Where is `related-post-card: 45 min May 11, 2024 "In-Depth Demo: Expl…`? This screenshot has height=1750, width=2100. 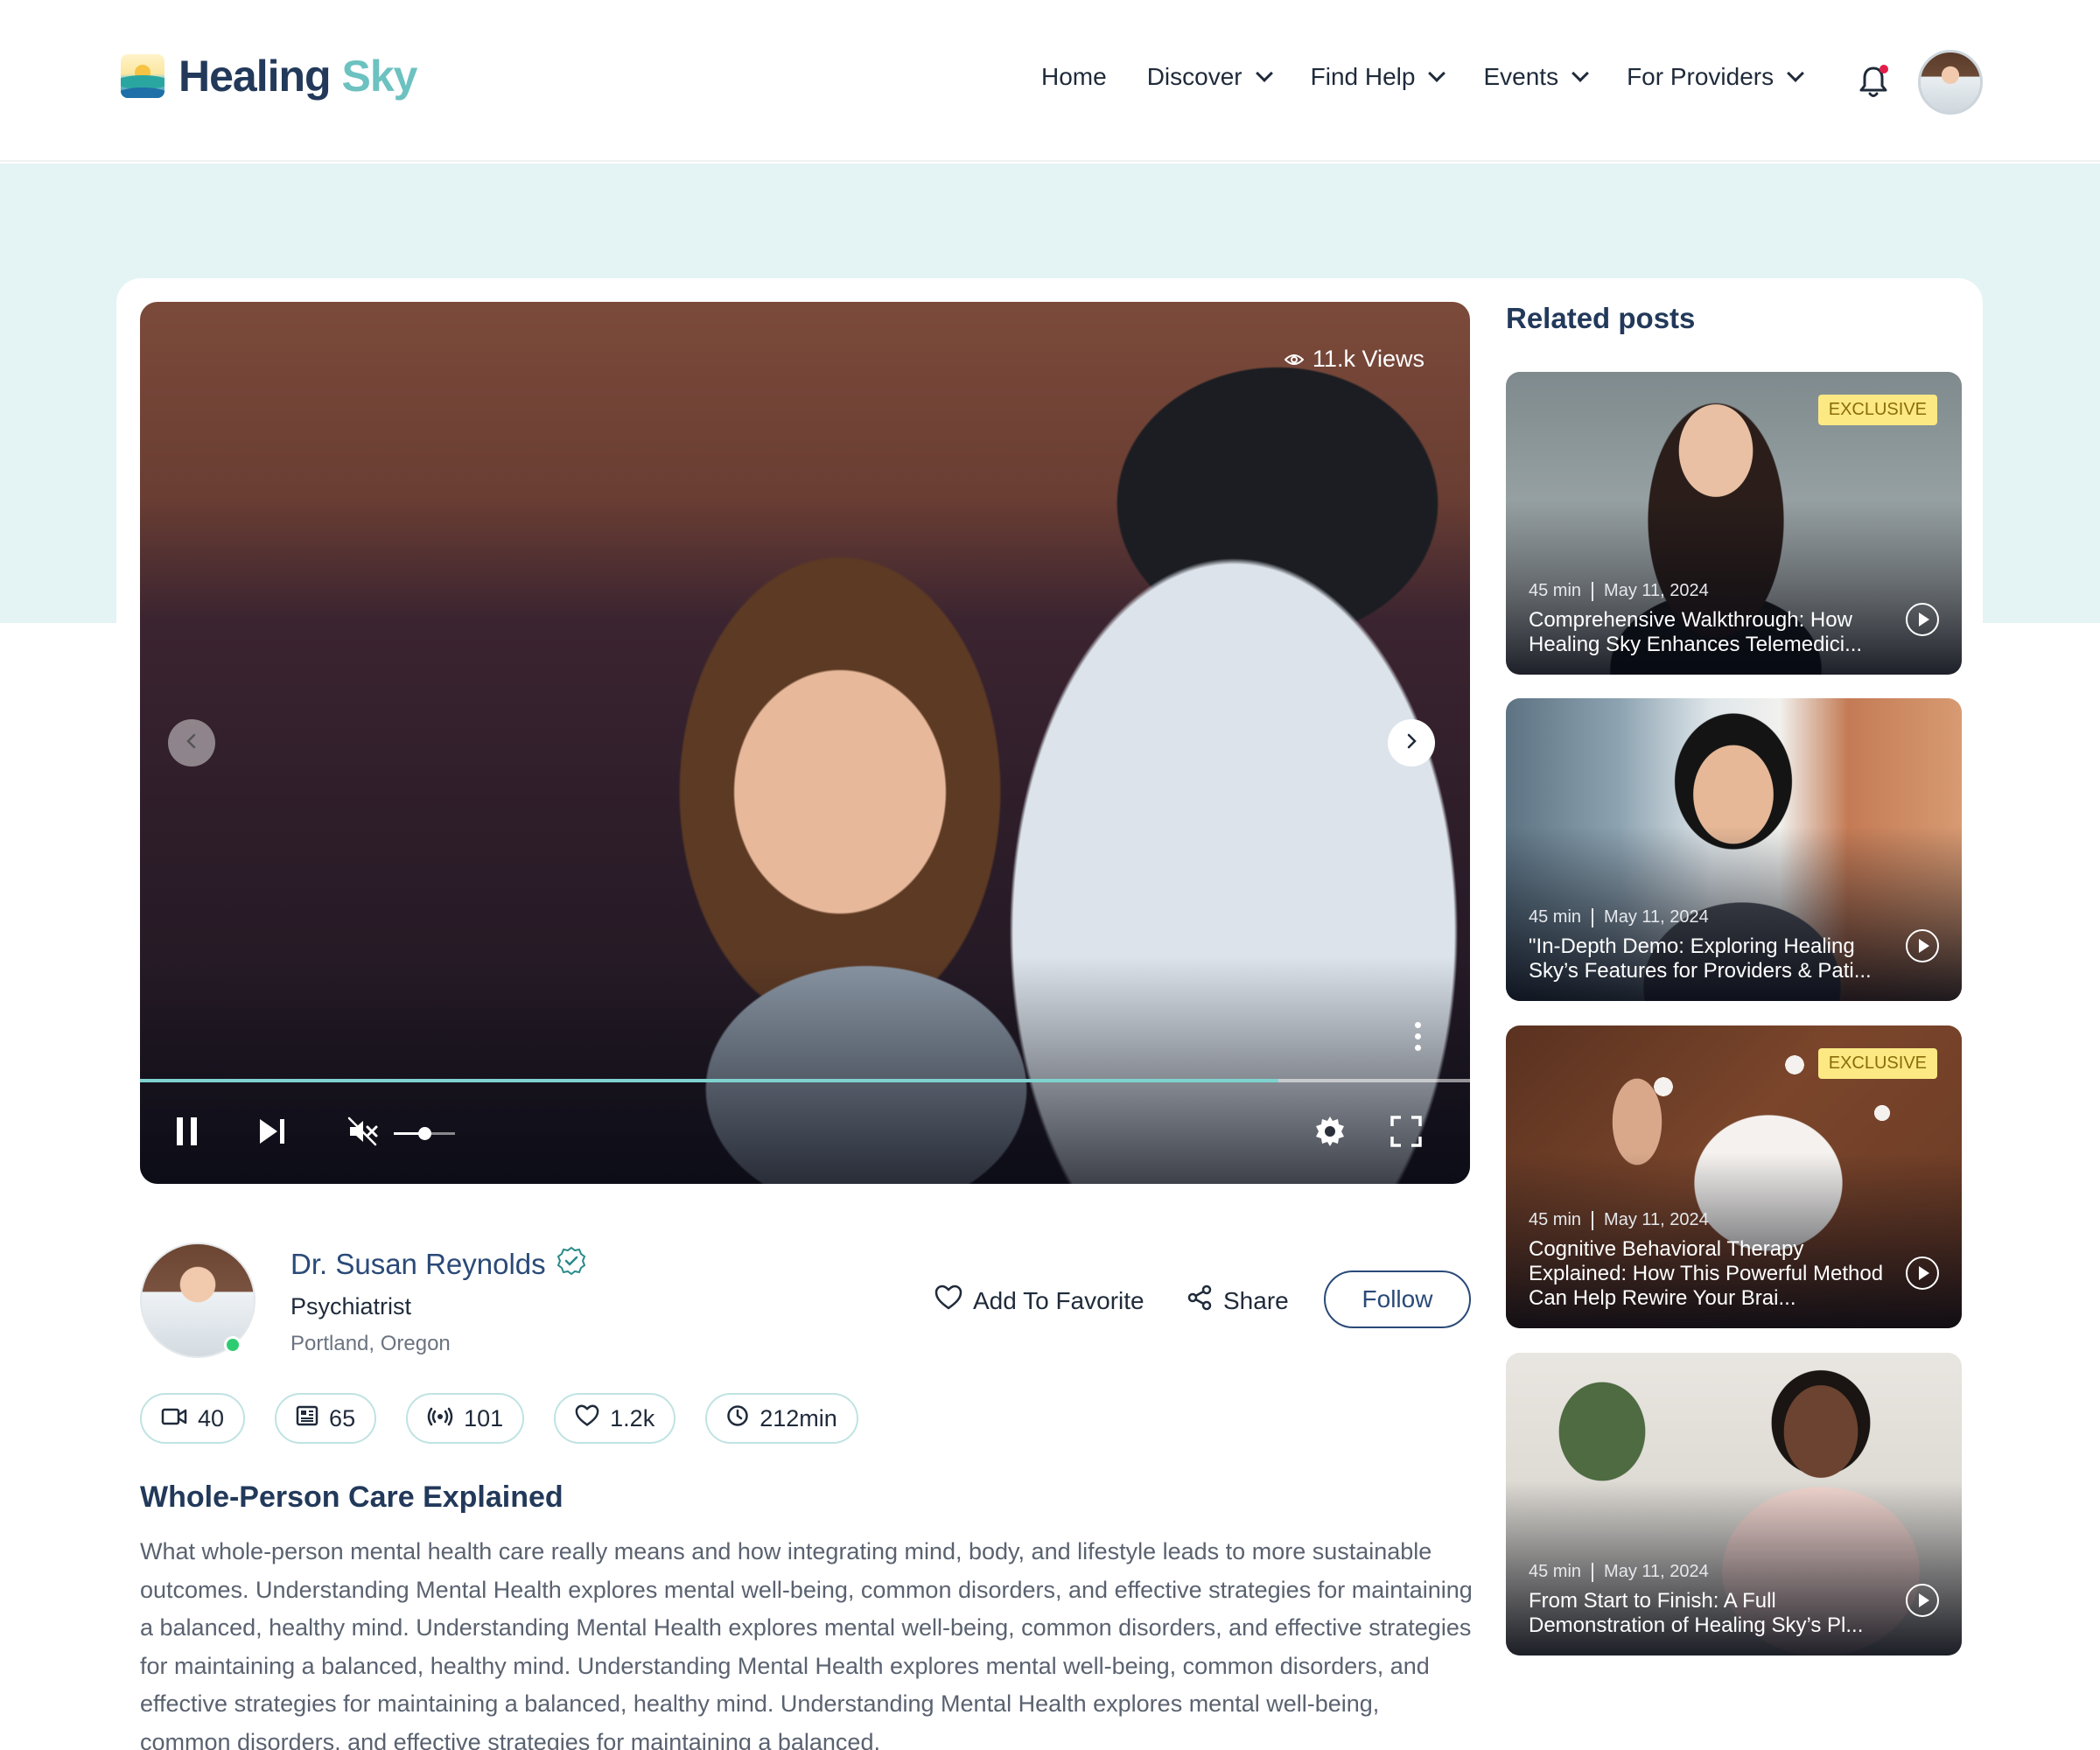 related-post-card: 45 min May 11, 2024 "In-Depth Demo: Expl… is located at coordinates (1734, 849).